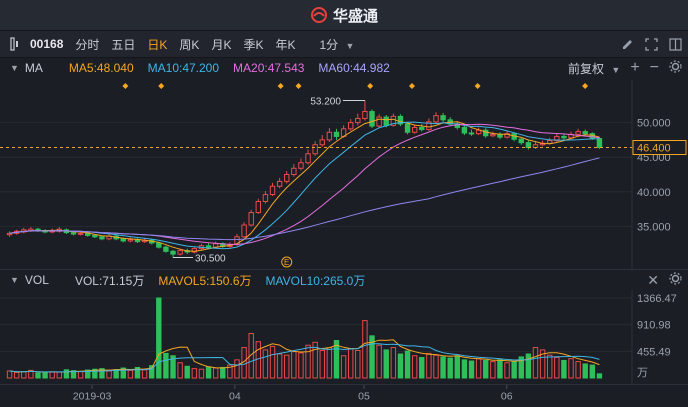  I want to click on sidebar-toggle-icon, so click(17, 44).